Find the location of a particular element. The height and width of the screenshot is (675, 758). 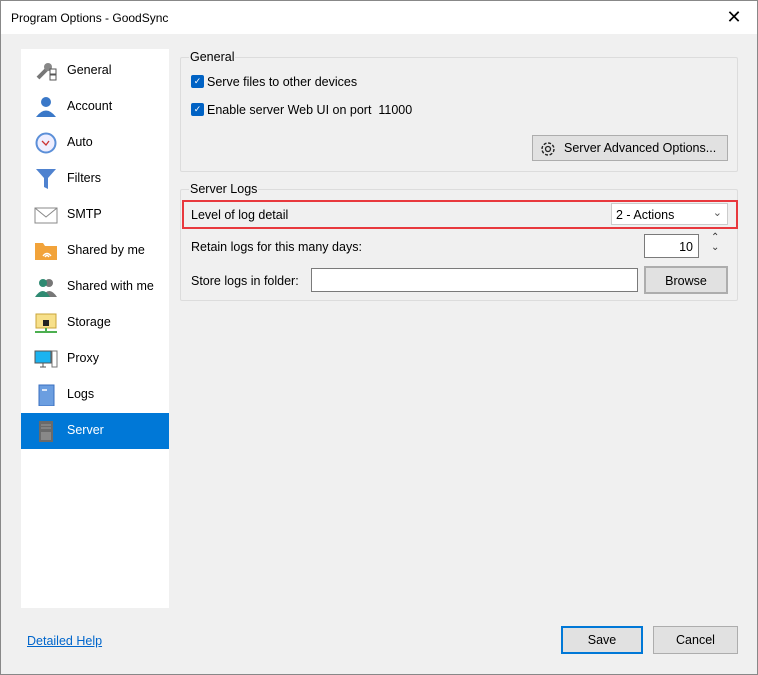

sidebar-item-smtp: SMTP is located at coordinates (95, 215).